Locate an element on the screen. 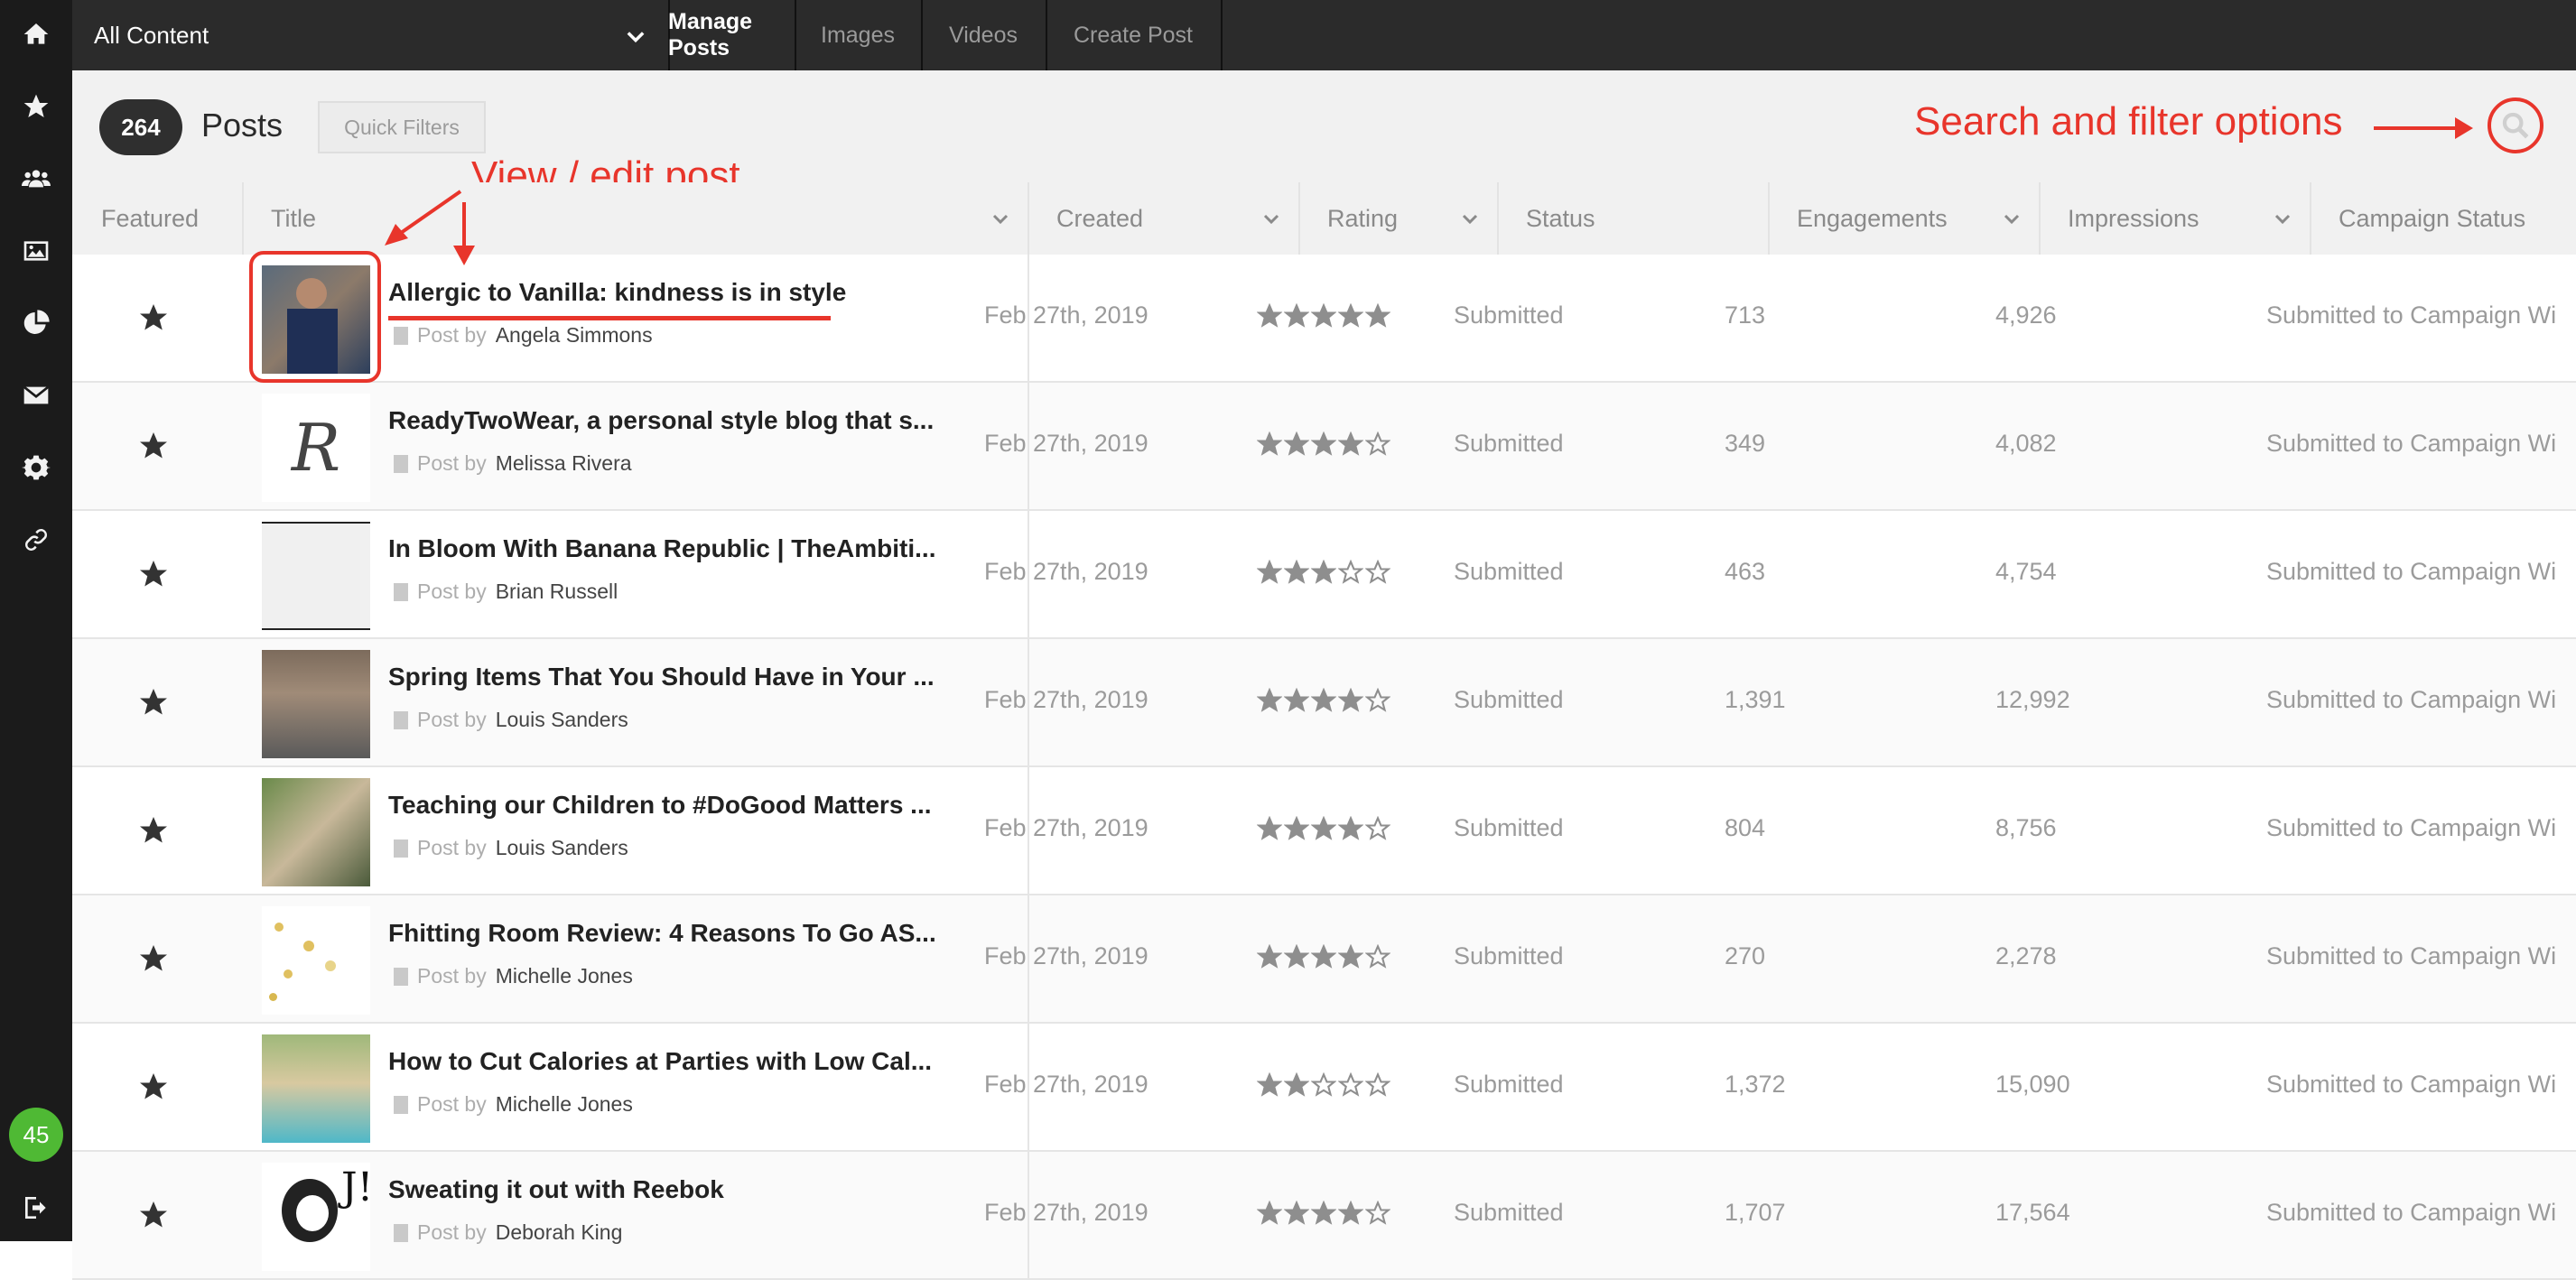  logout-icon is located at coordinates (36, 1208).